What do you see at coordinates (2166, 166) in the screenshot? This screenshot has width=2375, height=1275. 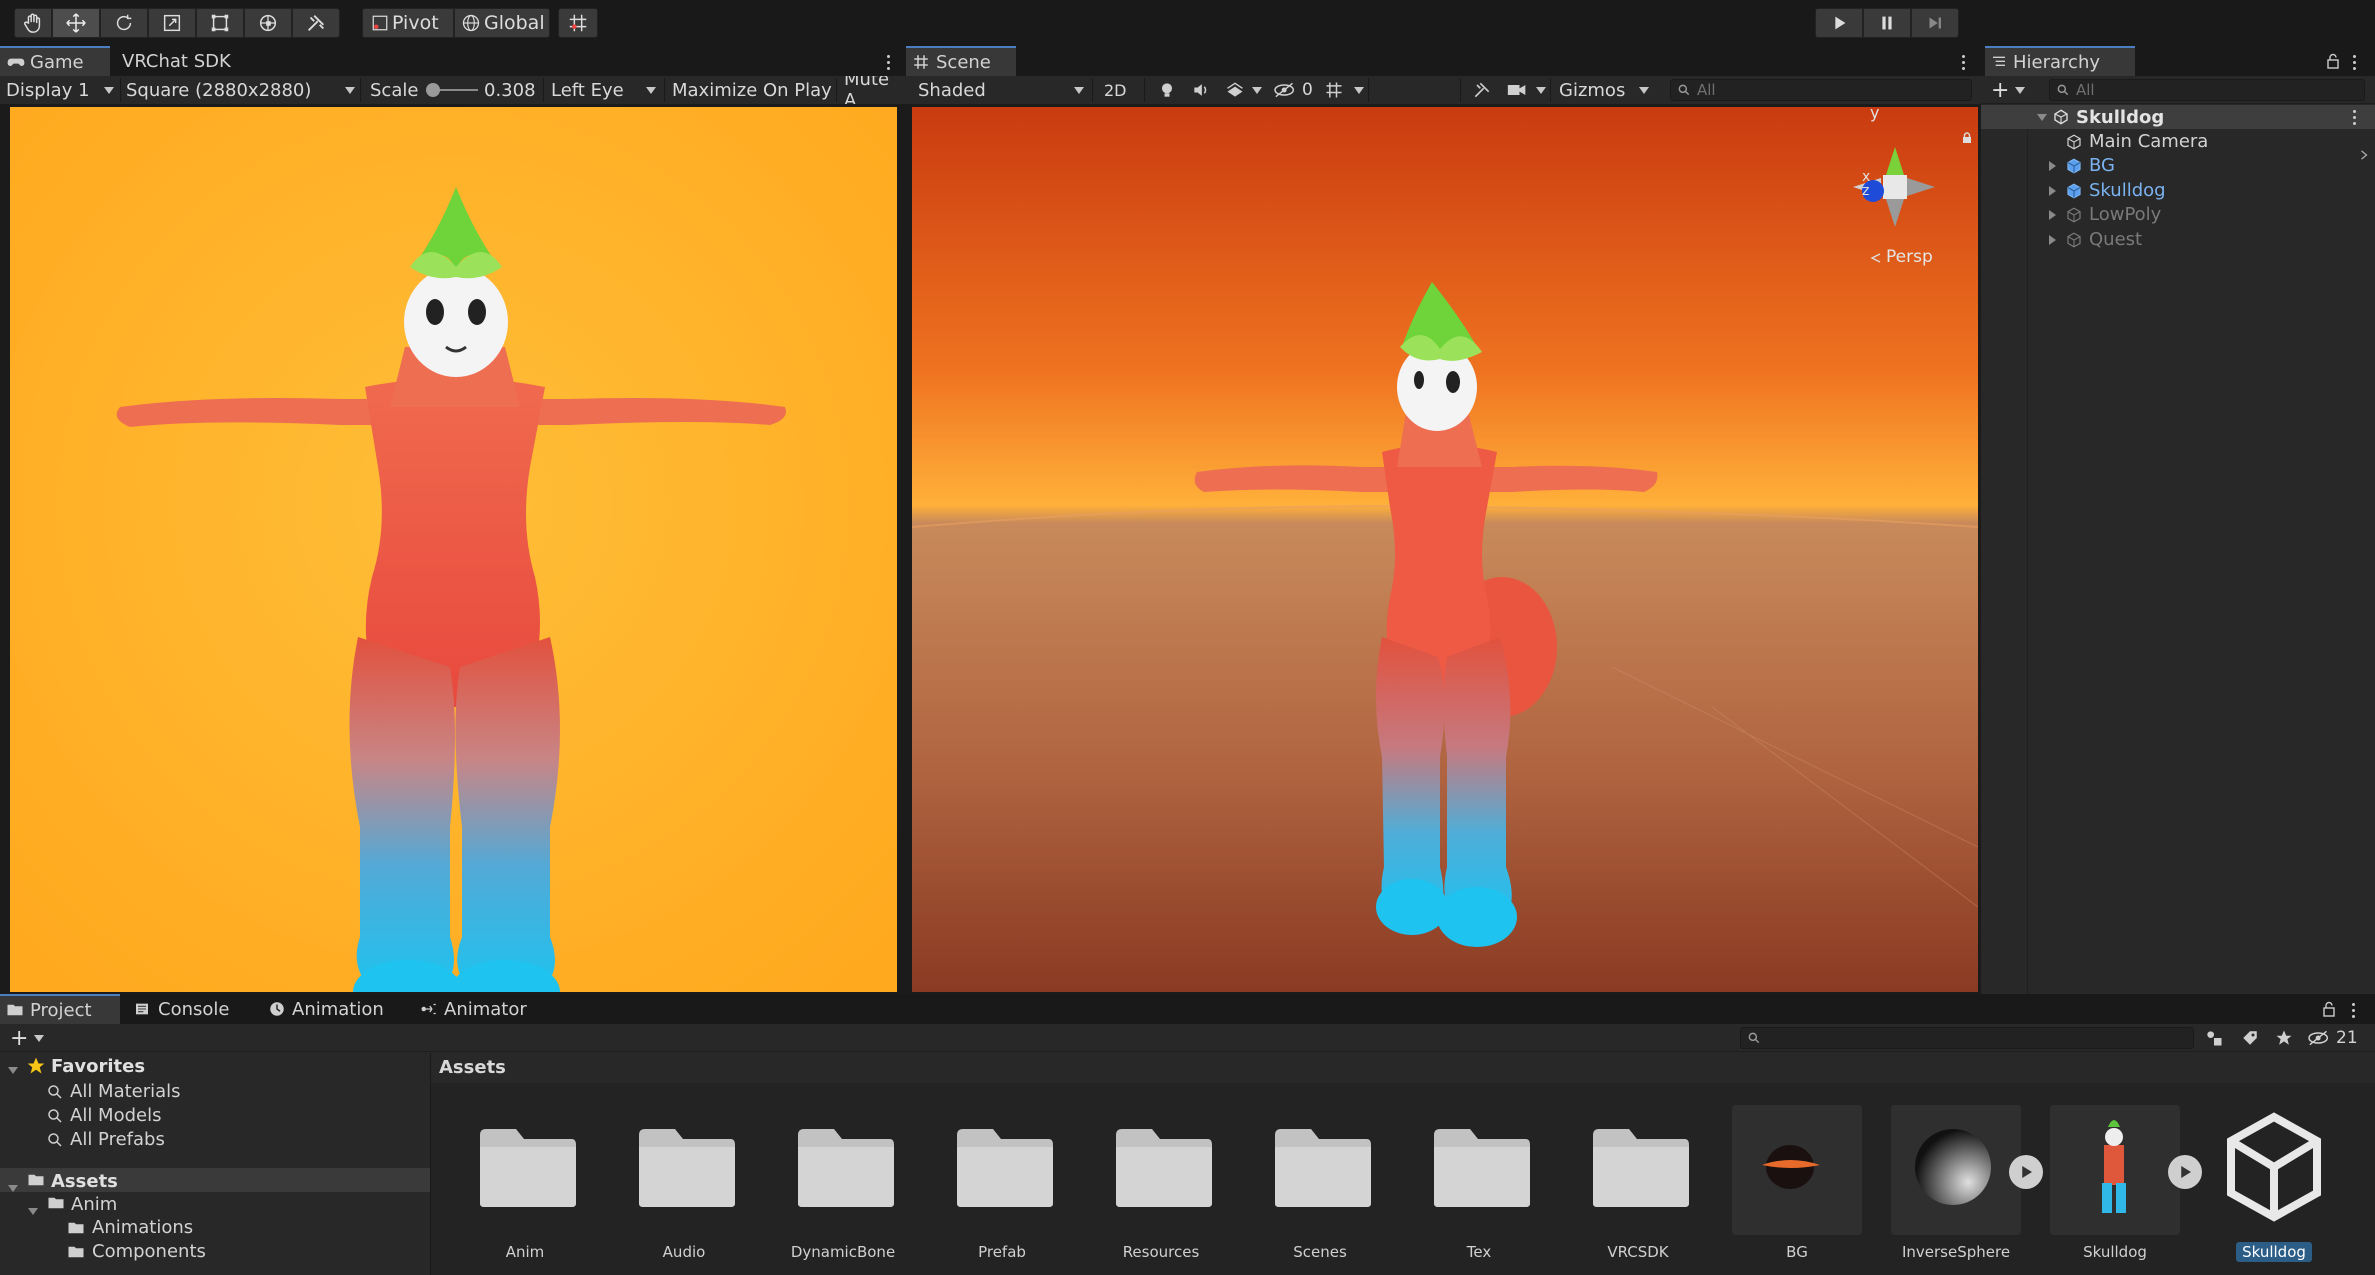 I see `hierarchy-item: BG` at bounding box center [2166, 166].